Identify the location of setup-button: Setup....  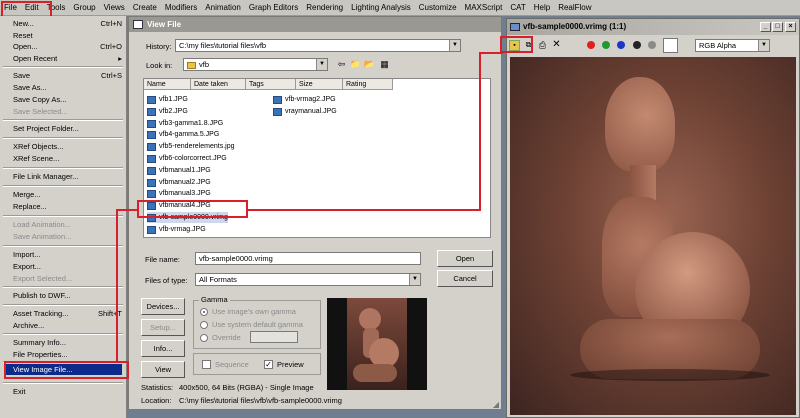
(163, 327).